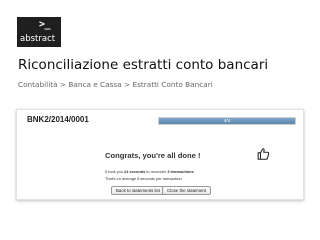  I want to click on reconciliation-progress-bar: 4/4, so click(227, 121).